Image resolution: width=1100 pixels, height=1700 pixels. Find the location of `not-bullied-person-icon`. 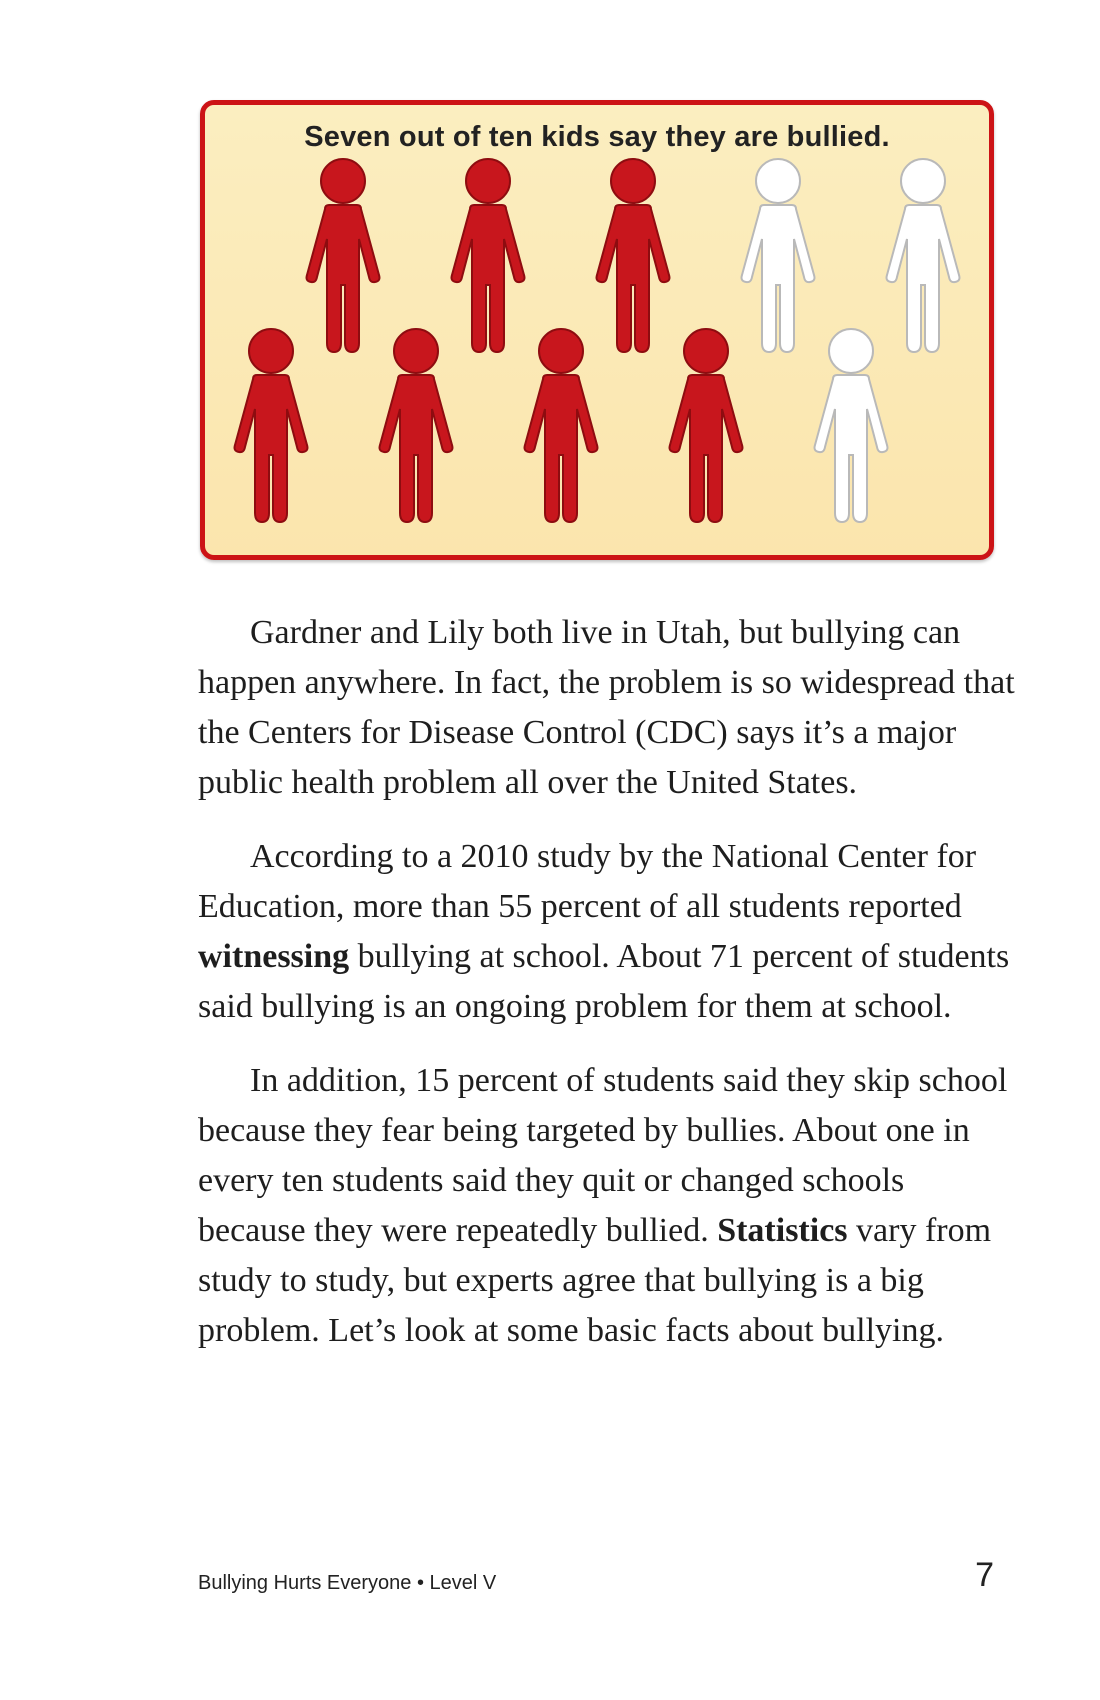

not-bullied-person-icon is located at coordinates (851, 427).